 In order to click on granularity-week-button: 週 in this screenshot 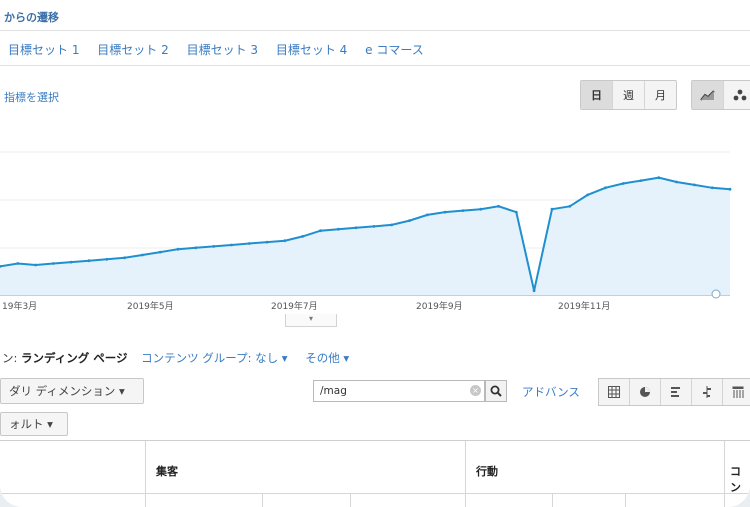, I will do `click(628, 95)`.